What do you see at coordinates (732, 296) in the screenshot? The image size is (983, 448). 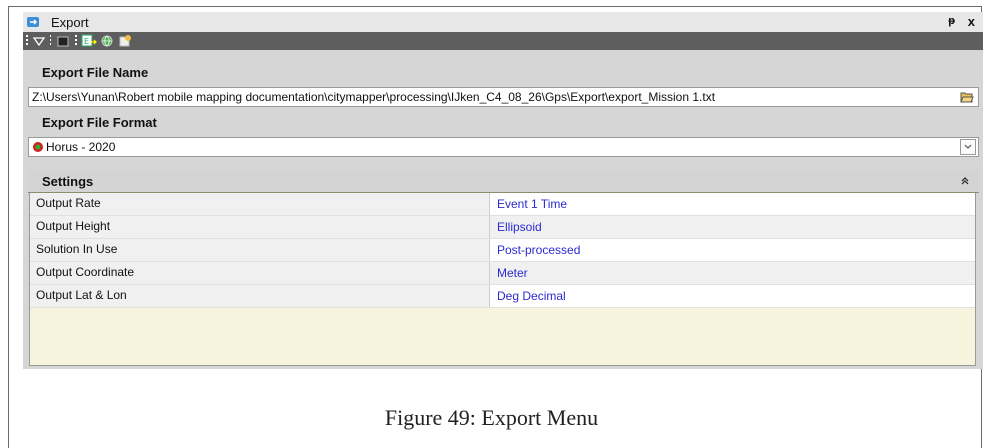 I see `setting-value: Deg Decimal` at bounding box center [732, 296].